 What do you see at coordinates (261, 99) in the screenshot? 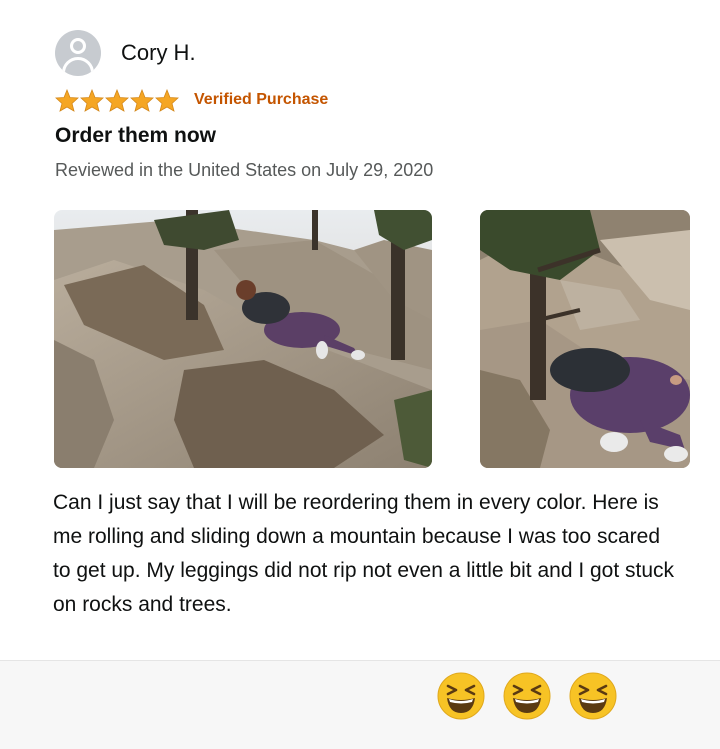
I see `verified-purchase-badge: Verified Purchase` at bounding box center [261, 99].